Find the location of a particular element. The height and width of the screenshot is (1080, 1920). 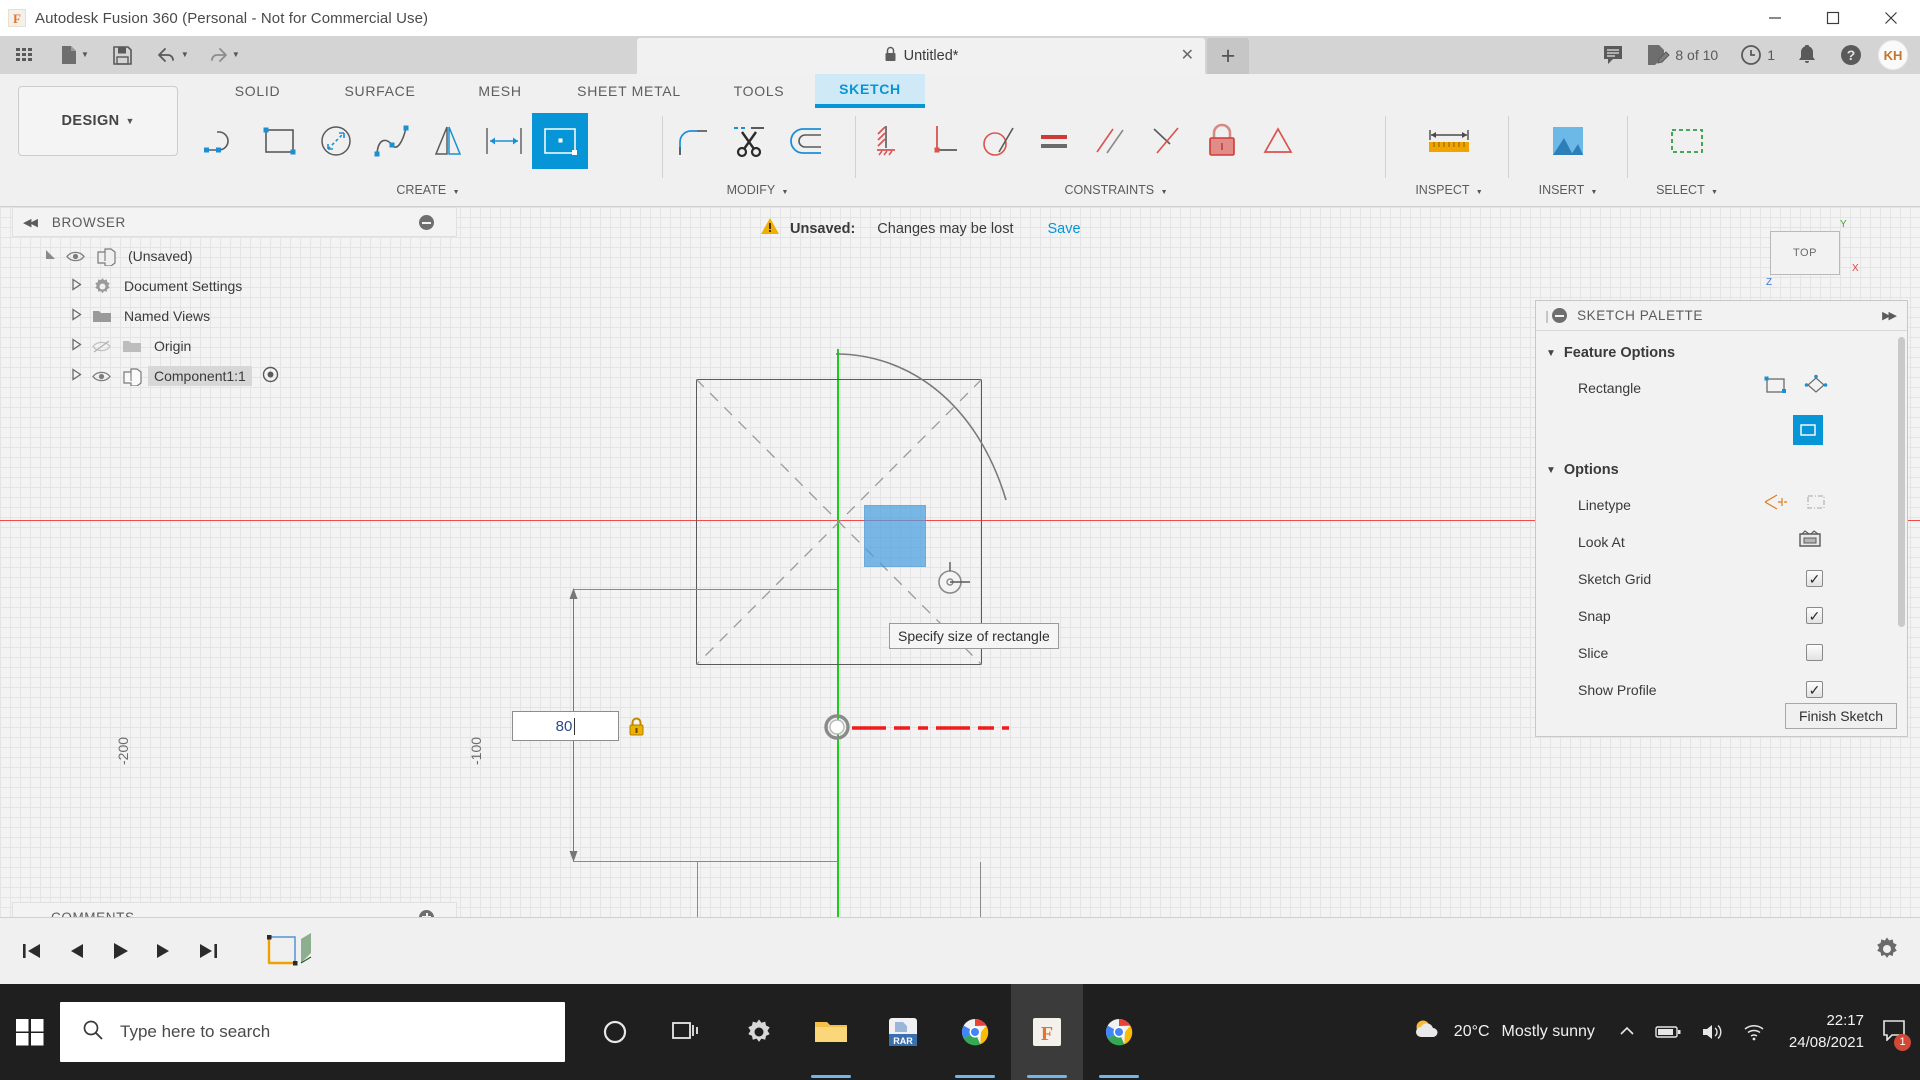

comments-bar: COMMENTS is located at coordinates (234, 909).